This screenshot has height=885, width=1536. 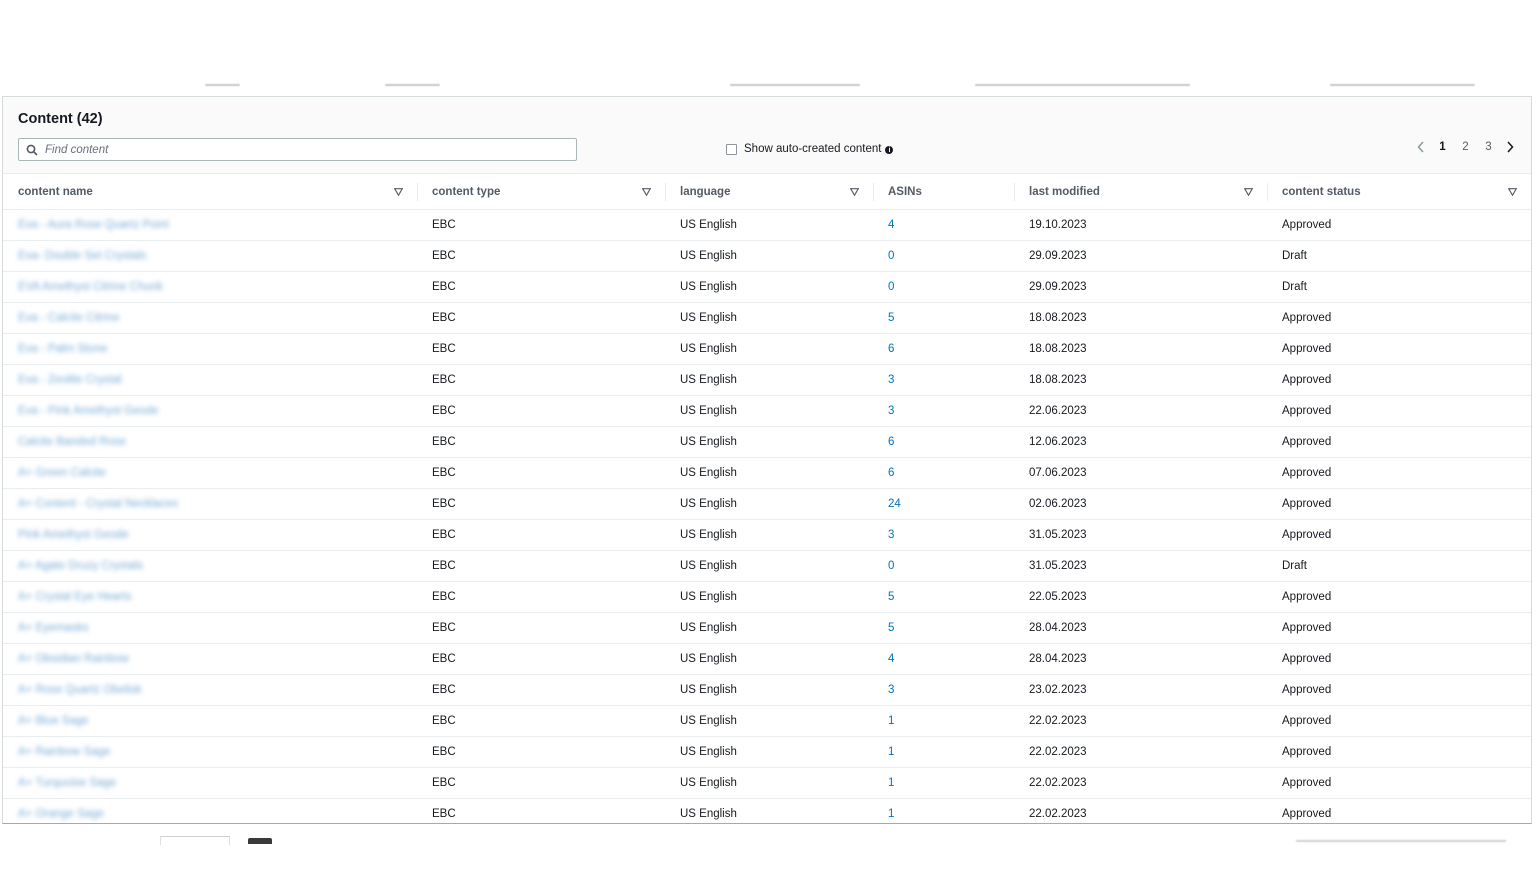 What do you see at coordinates (1401, 841) in the screenshot?
I see `footer-copyright` at bounding box center [1401, 841].